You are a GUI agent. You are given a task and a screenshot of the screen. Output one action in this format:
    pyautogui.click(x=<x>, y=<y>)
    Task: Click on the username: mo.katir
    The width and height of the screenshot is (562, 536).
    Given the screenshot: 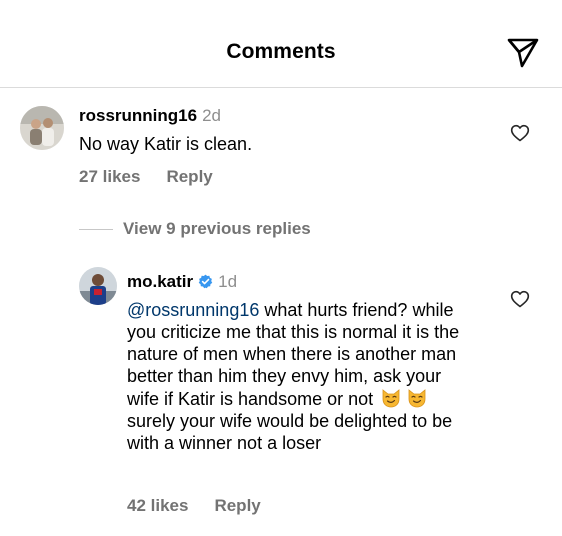 What is the action you would take?
    pyautogui.click(x=160, y=281)
    